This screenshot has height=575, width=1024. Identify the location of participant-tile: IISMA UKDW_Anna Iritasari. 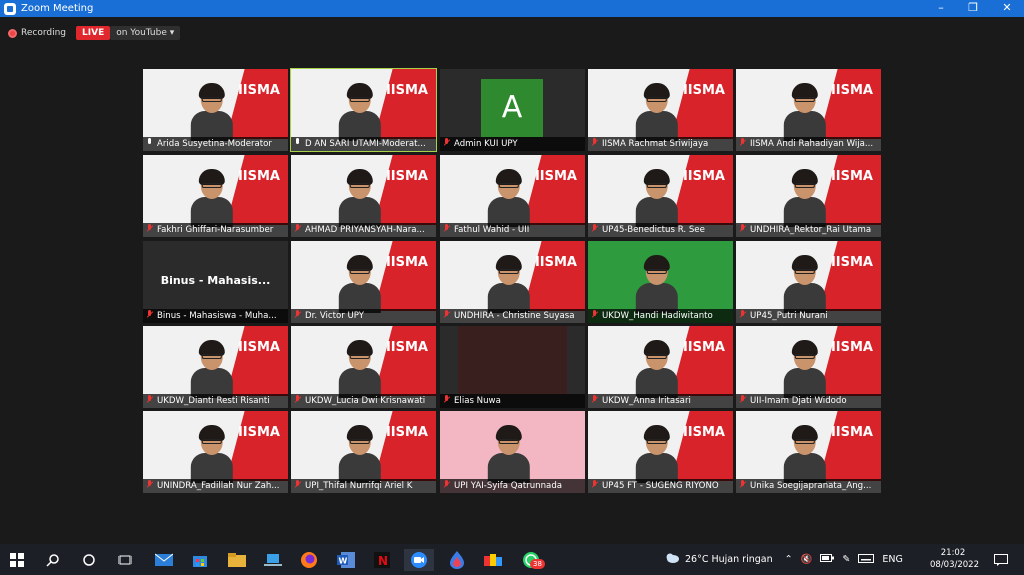
(660, 367).